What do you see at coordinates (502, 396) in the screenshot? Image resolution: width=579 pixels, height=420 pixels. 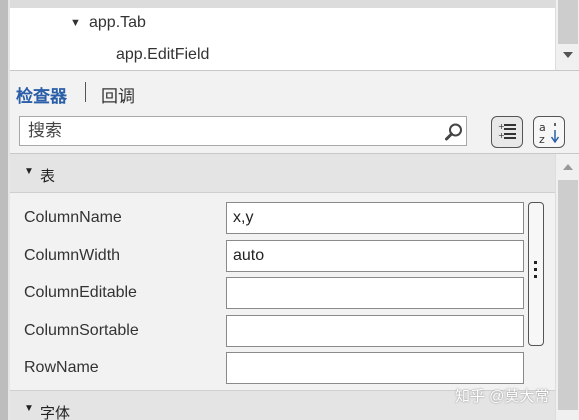 I see `watermark: 知乎 @莫大常` at bounding box center [502, 396].